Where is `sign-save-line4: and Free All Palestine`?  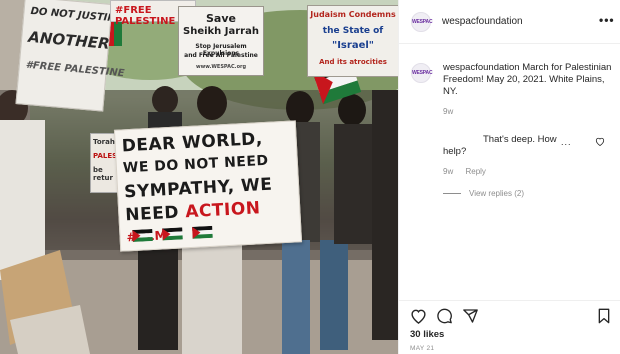 sign-save-line4: and Free All Palestine is located at coordinates (221, 55).